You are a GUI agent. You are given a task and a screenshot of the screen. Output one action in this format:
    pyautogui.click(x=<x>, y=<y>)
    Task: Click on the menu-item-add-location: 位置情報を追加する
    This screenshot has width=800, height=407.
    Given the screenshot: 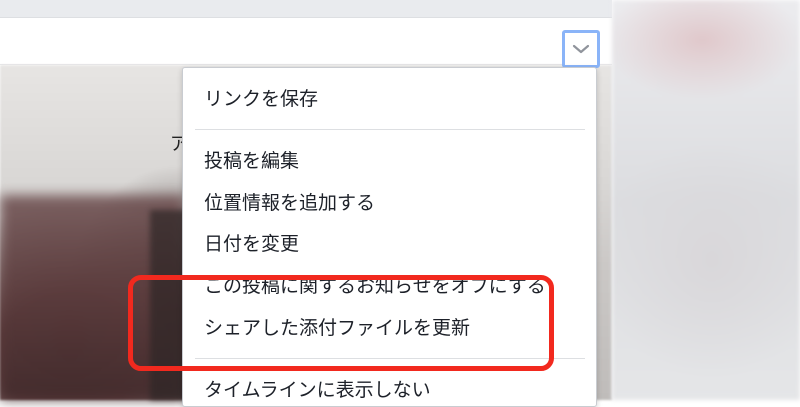 What is the action you would take?
    pyautogui.click(x=289, y=203)
    